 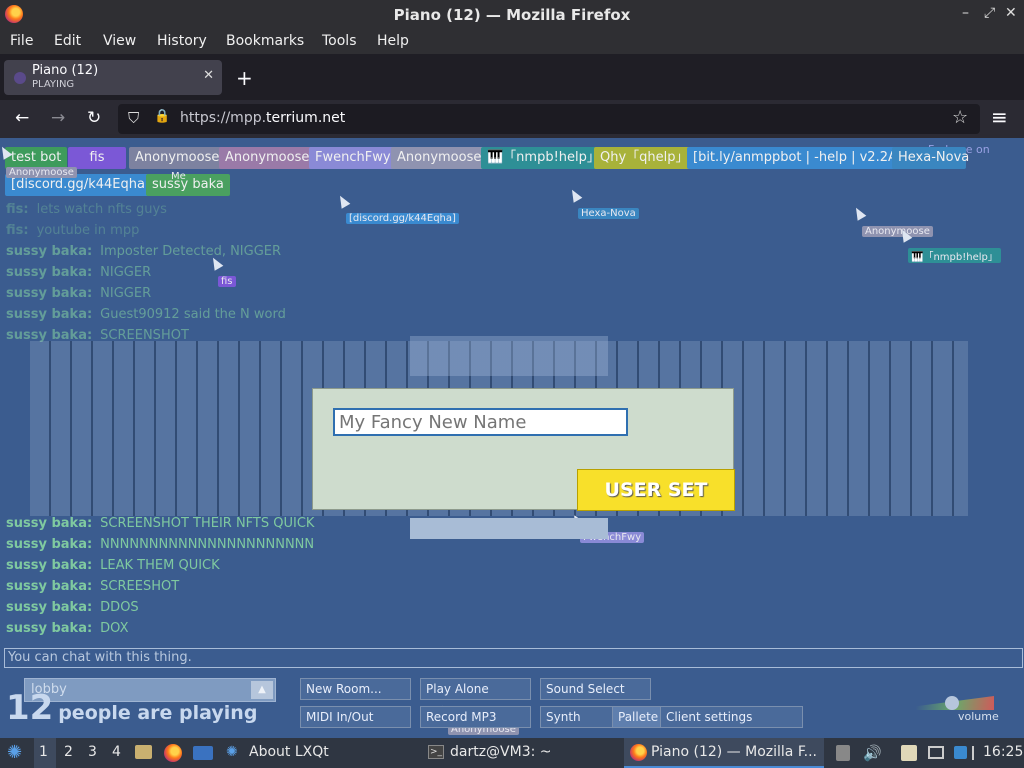 What do you see at coordinates (512, 77) in the screenshot?
I see `tab-strip: Piano (12) PLAYING ✕ +` at bounding box center [512, 77].